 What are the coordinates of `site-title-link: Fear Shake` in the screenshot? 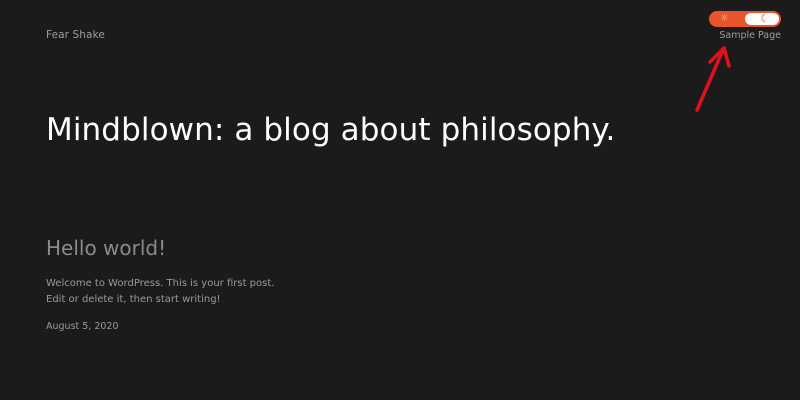 It's located at (75, 35).